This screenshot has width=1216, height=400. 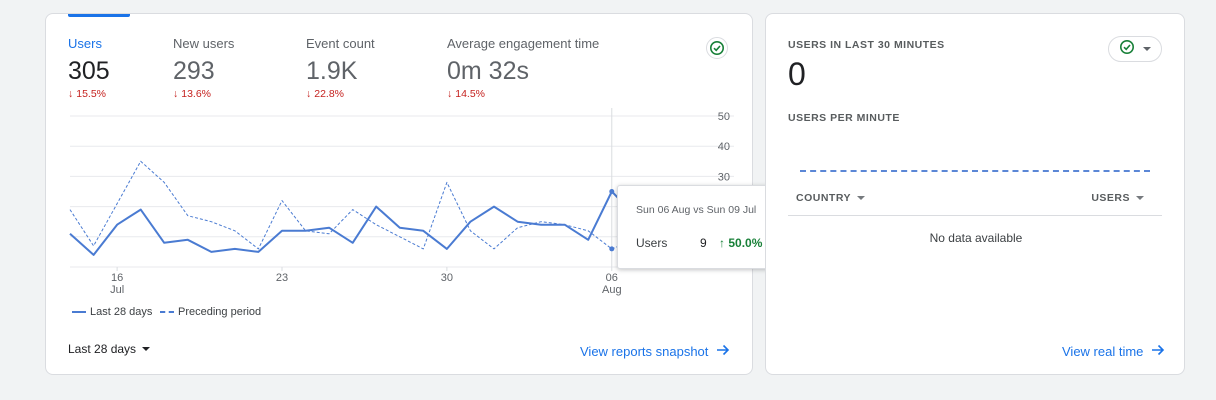 I want to click on y-tick-label: 50, so click(x=724, y=117).